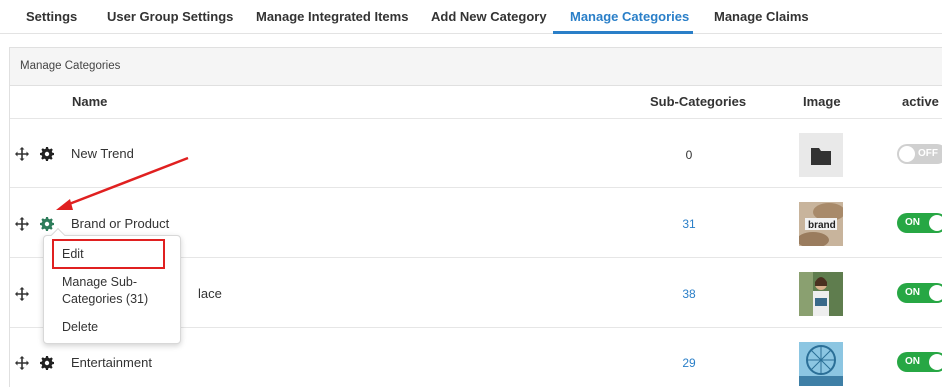 The image size is (942, 387). What do you see at coordinates (689, 363) in the screenshot?
I see `subcategory-count-link: 29` at bounding box center [689, 363].